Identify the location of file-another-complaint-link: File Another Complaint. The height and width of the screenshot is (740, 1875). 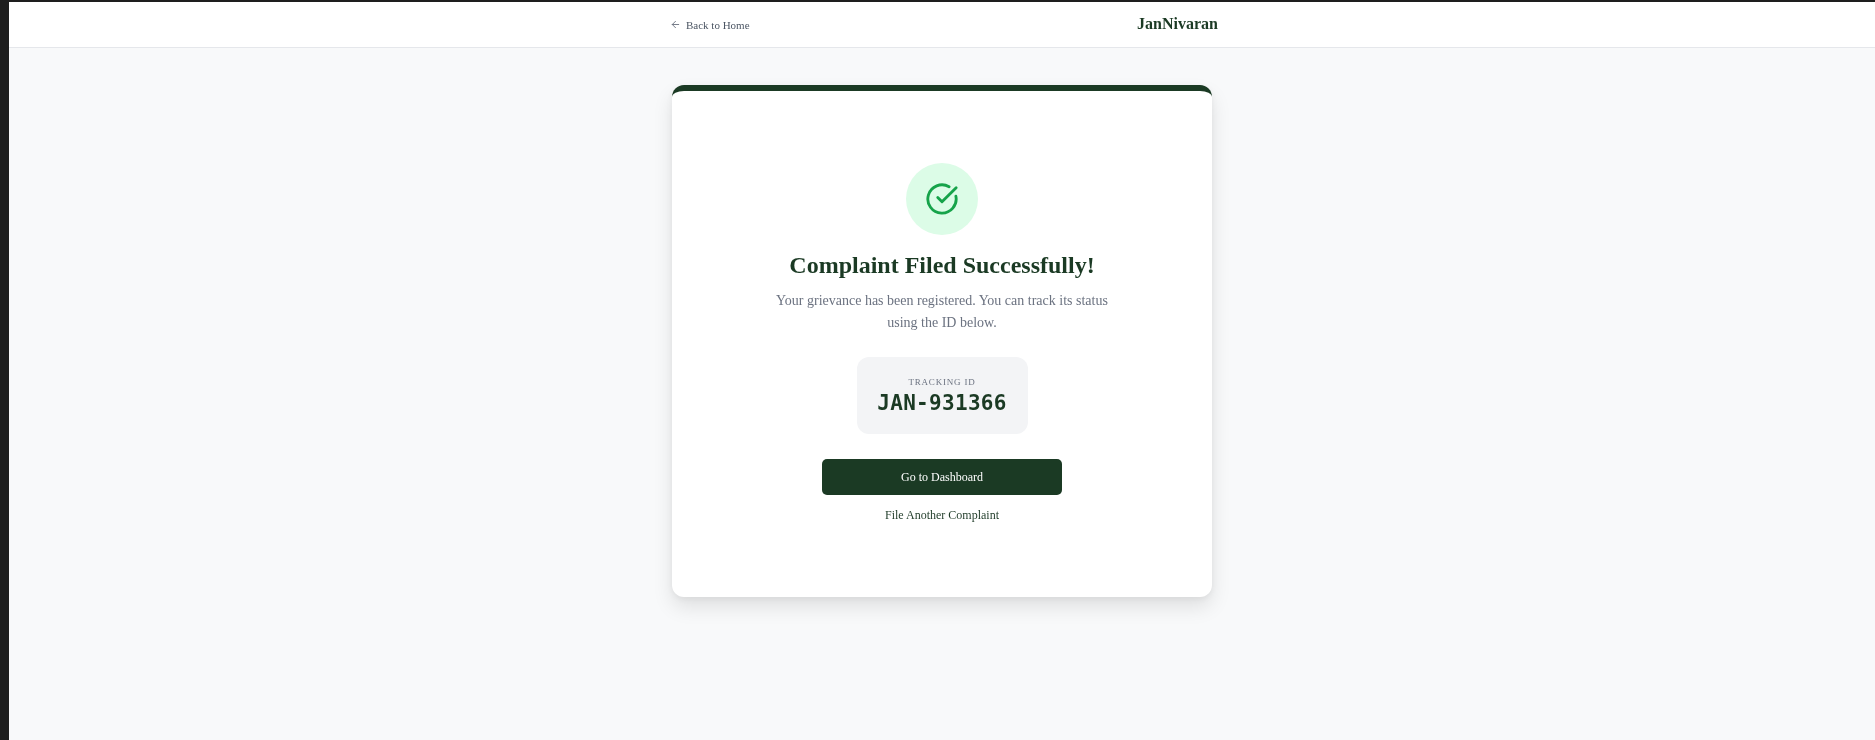
(942, 515).